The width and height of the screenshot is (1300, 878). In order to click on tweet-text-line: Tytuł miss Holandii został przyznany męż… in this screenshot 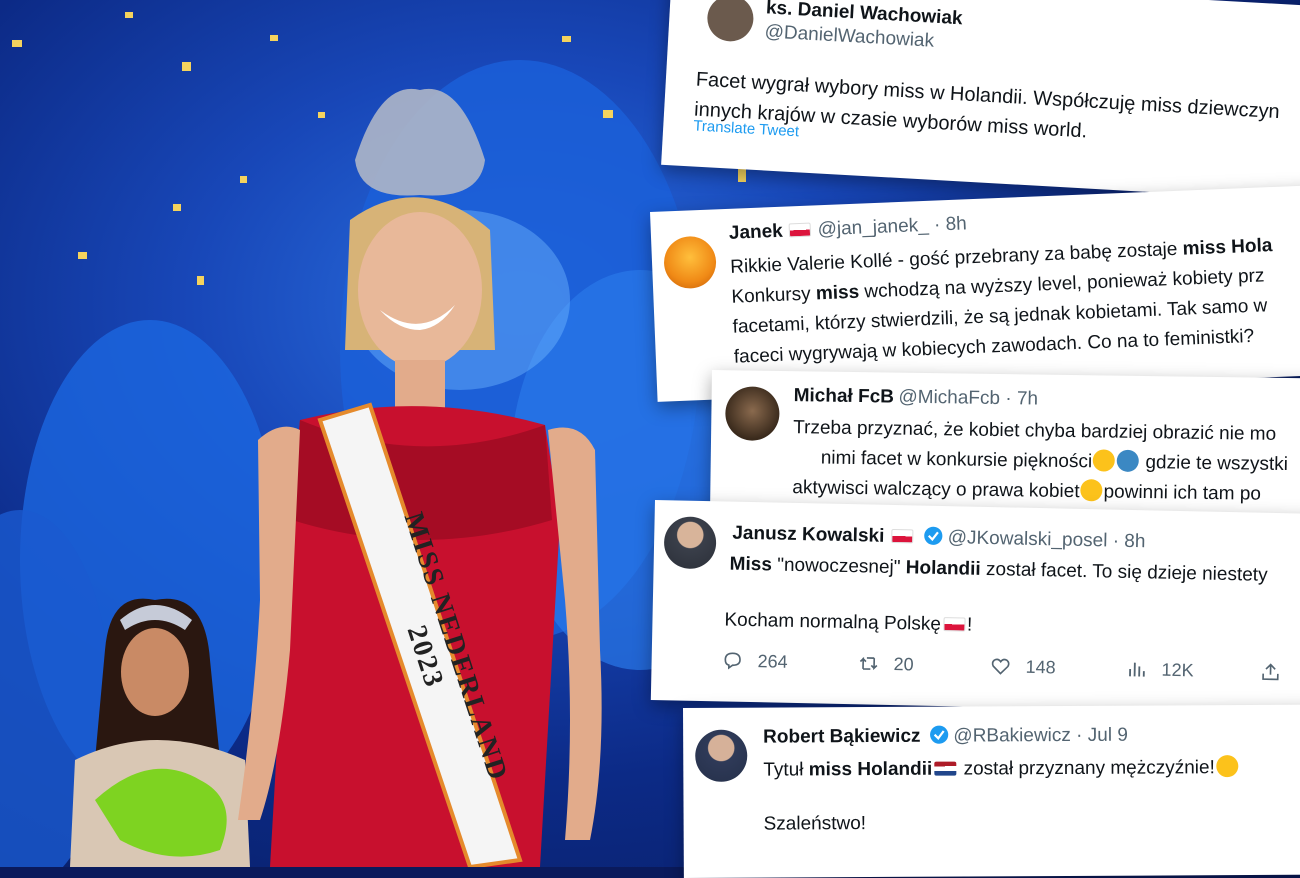, I will do `click(1001, 768)`.